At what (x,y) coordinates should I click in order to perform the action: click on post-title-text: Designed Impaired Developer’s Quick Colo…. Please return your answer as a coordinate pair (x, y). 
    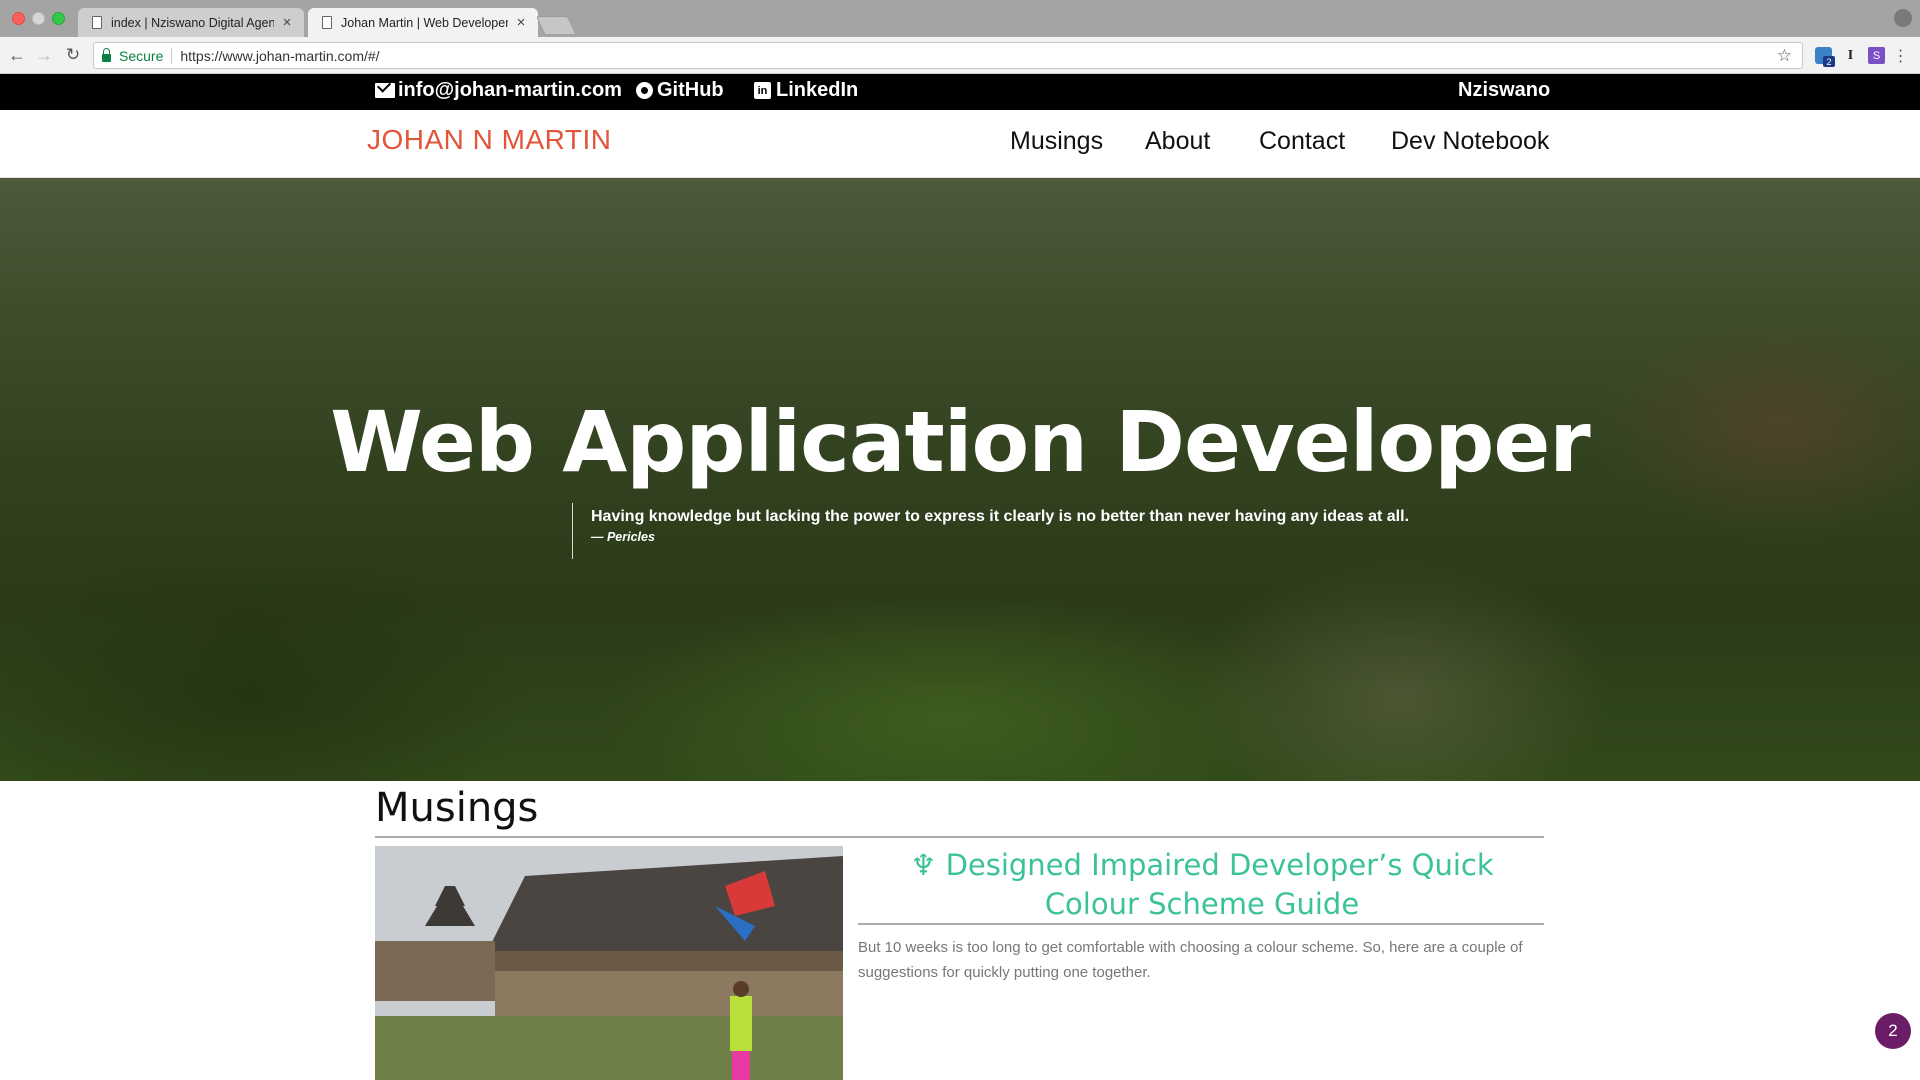
    Looking at the image, I should click on (1219, 884).